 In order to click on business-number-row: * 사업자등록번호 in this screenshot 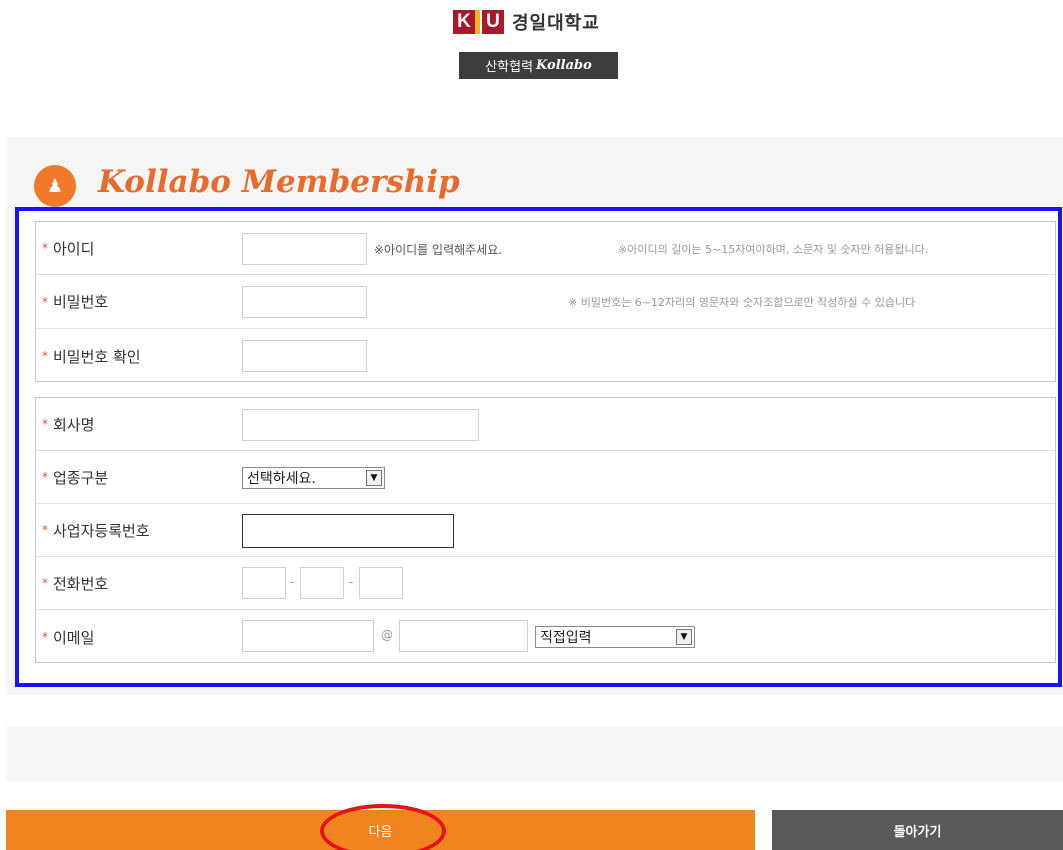, I will do `click(545, 530)`.